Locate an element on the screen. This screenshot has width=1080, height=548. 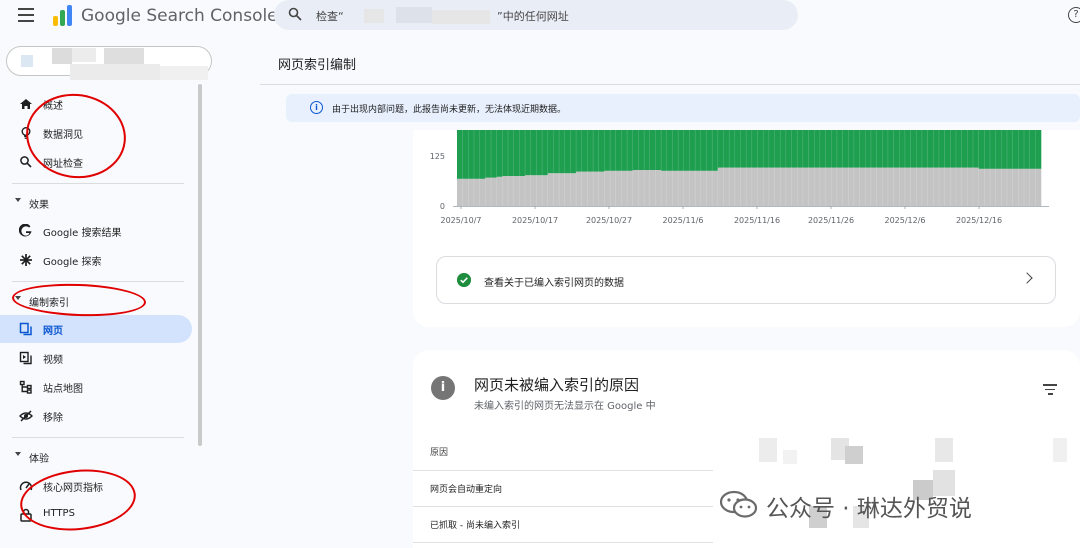
view-indexed-pages-link: 查看关于已编入索引网页的数据 is located at coordinates (746, 280).